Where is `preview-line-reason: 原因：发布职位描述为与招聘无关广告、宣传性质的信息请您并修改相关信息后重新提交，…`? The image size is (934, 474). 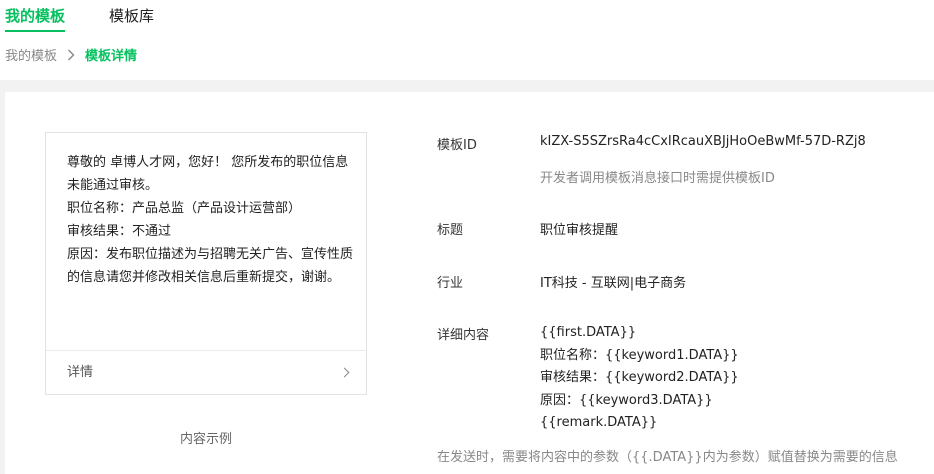 preview-line-reason: 原因：发布职位描述为与招聘无关广告、宣传性质的信息请您并修改相关信息后重新提交，… is located at coordinates (210, 266).